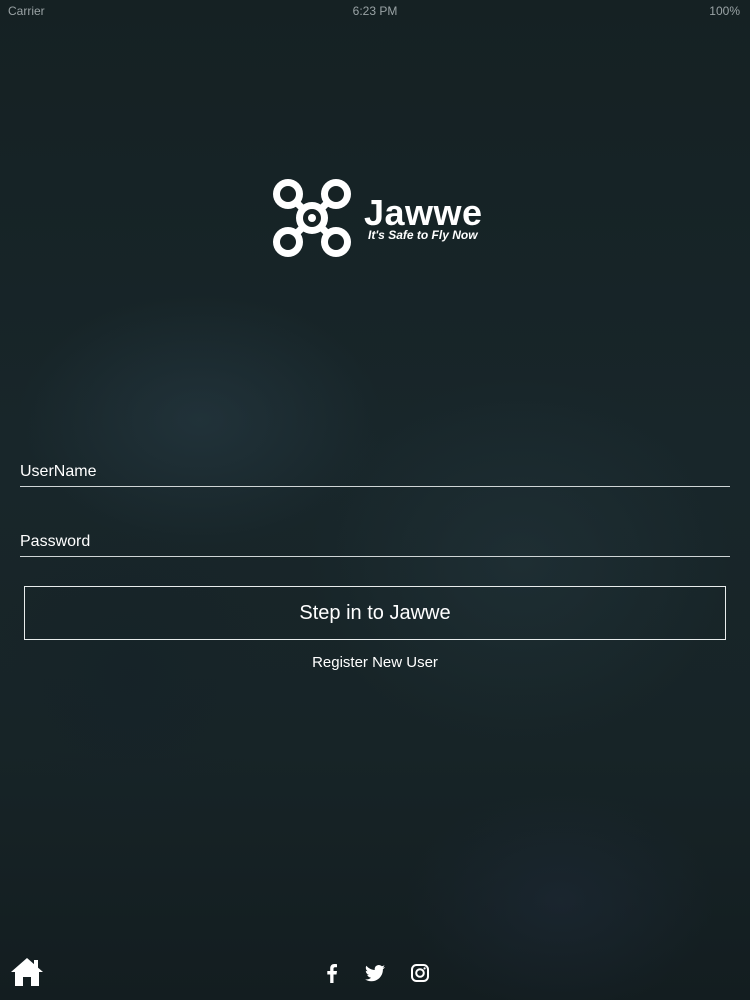 The height and width of the screenshot is (1000, 750). Describe the element at coordinates (375, 662) in the screenshot. I see `register-new-user-link: Register New User` at that location.